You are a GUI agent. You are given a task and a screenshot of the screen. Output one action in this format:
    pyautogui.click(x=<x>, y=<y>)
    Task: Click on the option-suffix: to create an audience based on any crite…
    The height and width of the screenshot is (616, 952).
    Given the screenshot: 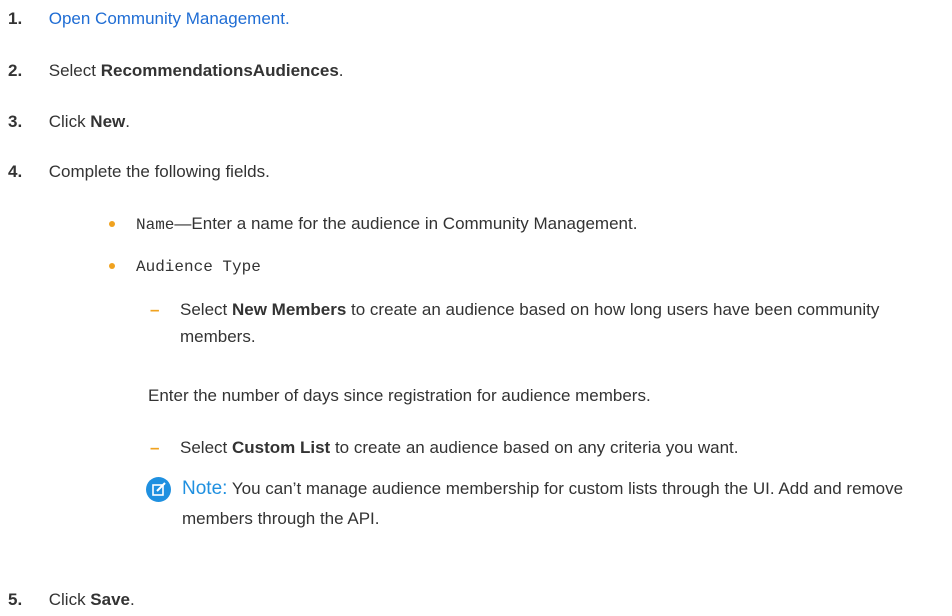 What is the action you would take?
    pyautogui.click(x=534, y=447)
    